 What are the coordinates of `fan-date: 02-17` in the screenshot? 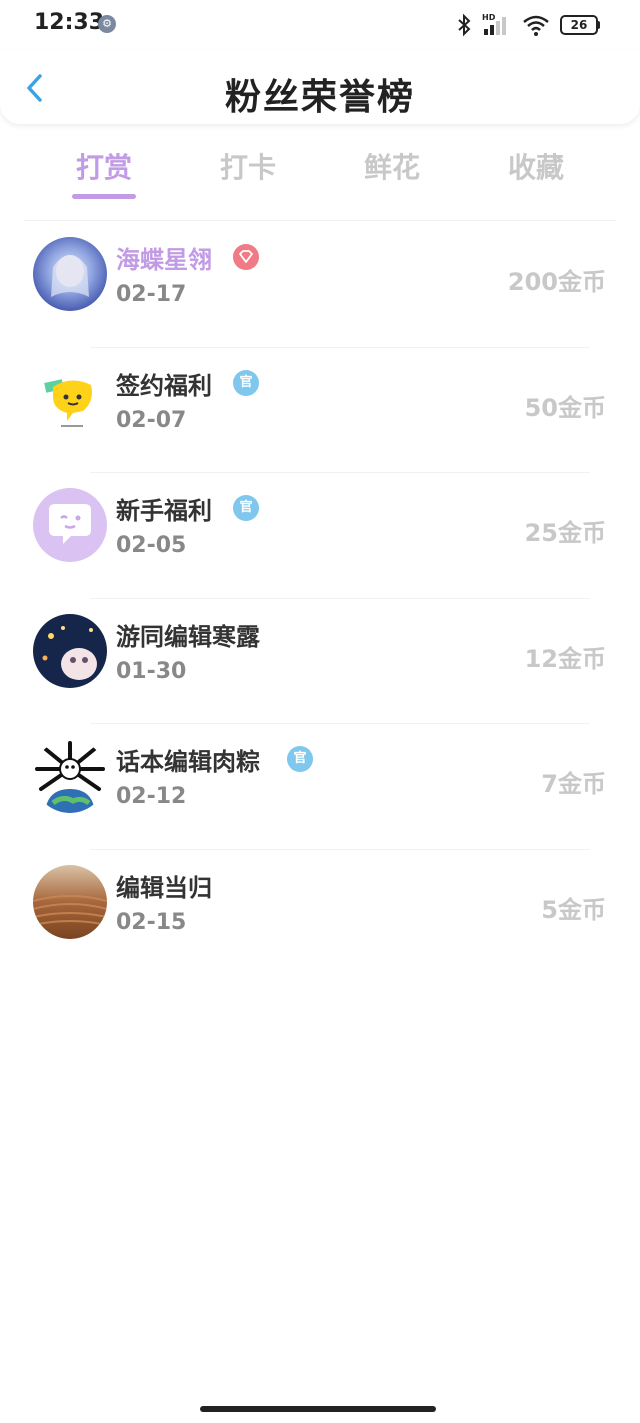 It's located at (151, 294).